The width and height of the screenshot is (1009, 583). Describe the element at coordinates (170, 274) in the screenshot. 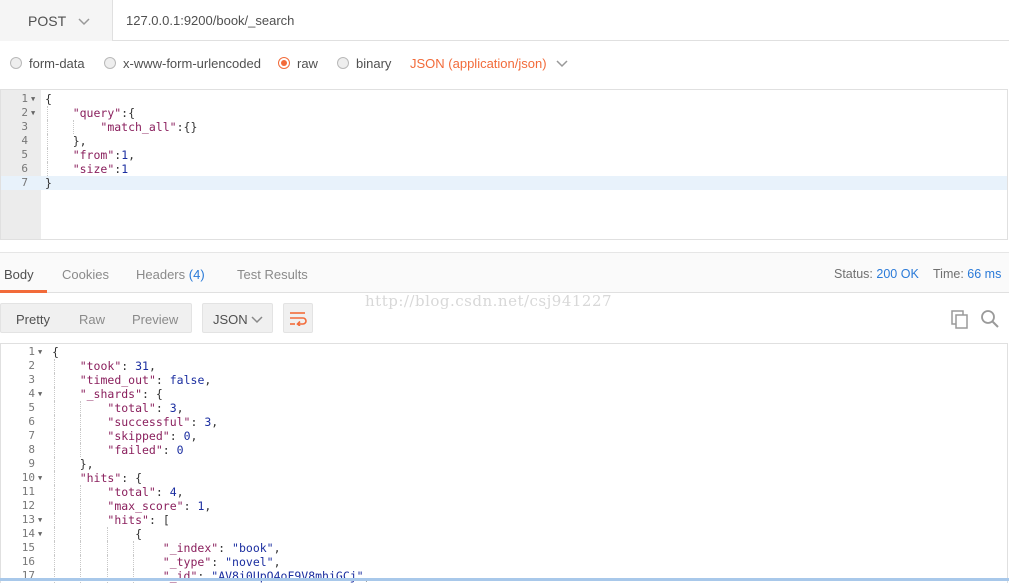

I see `tab-headers: Headers (4)` at that location.